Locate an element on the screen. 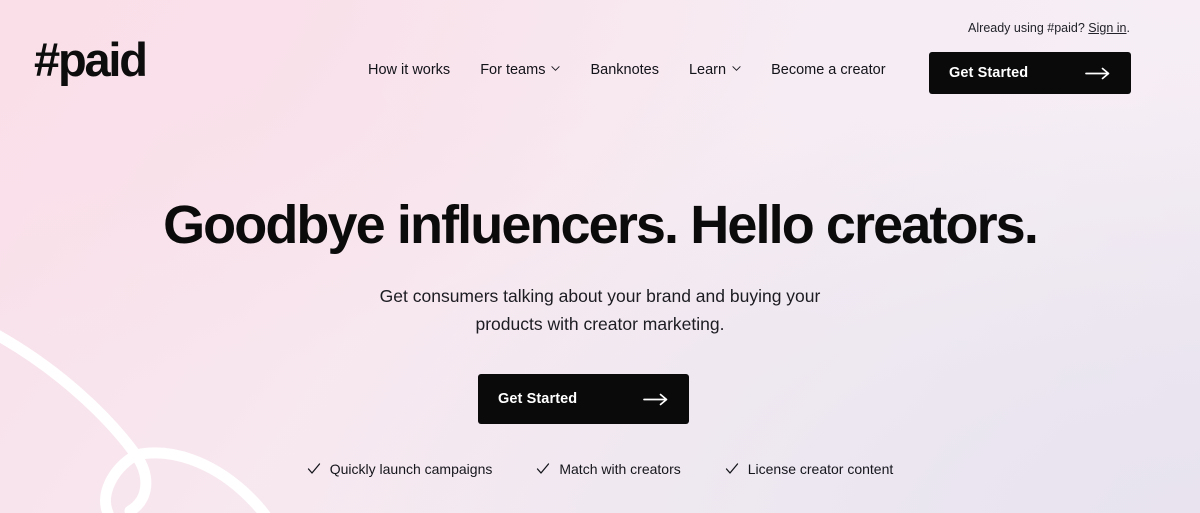 The width and height of the screenshot is (1200, 513). feature-item: Quickly launch campaigns is located at coordinates (400, 469).